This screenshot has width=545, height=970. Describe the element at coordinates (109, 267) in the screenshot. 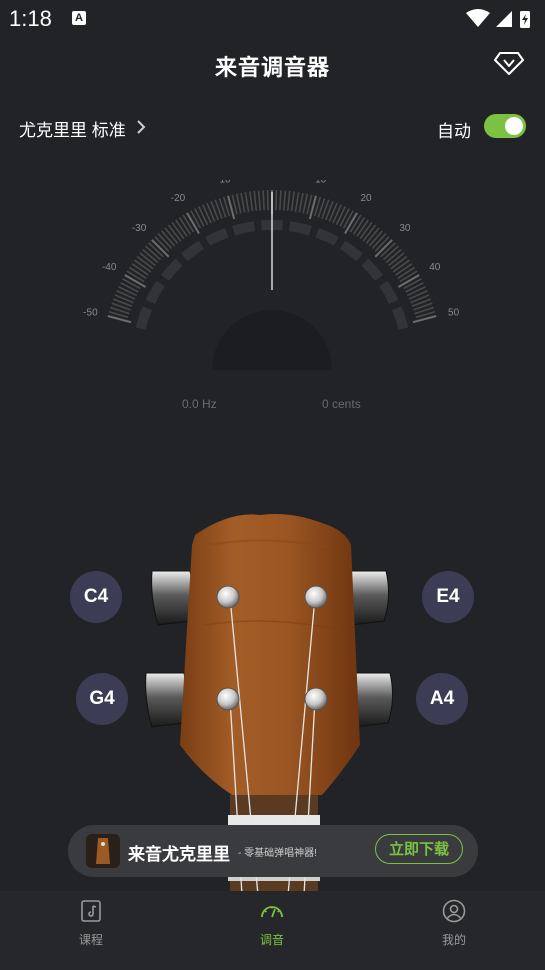

I see `gauge-scale-label: -40` at that location.